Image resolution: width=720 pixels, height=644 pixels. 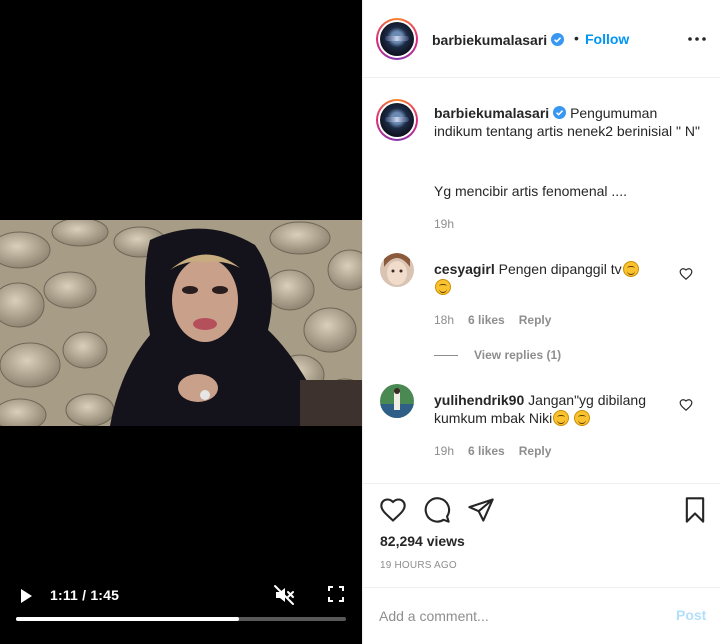 I want to click on action-bar, so click(x=541, y=510).